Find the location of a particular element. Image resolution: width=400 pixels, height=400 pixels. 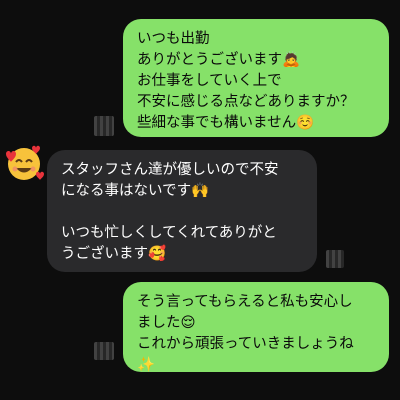

message-text-line: スタッフさん達が優しいので不安 is located at coordinates (170, 170).